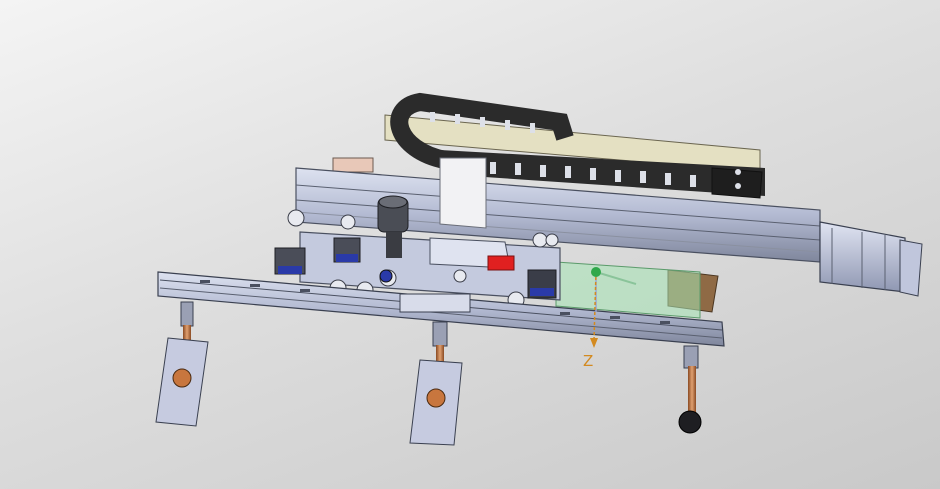 The height and width of the screenshot is (489, 940). What do you see at coordinates (182, 364) in the screenshot?
I see `suction-arm-left` at bounding box center [182, 364].